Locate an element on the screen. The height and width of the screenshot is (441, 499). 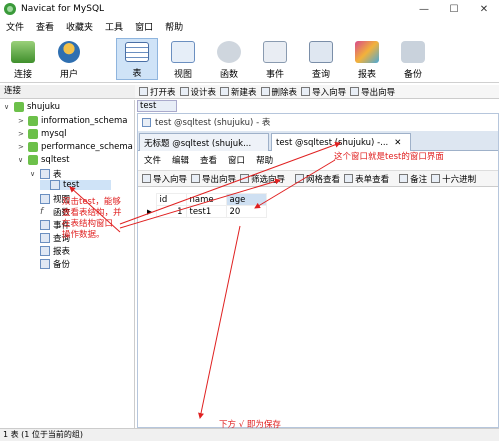
toolbar-query-button: 查询 is located at coordinates (321, 59).